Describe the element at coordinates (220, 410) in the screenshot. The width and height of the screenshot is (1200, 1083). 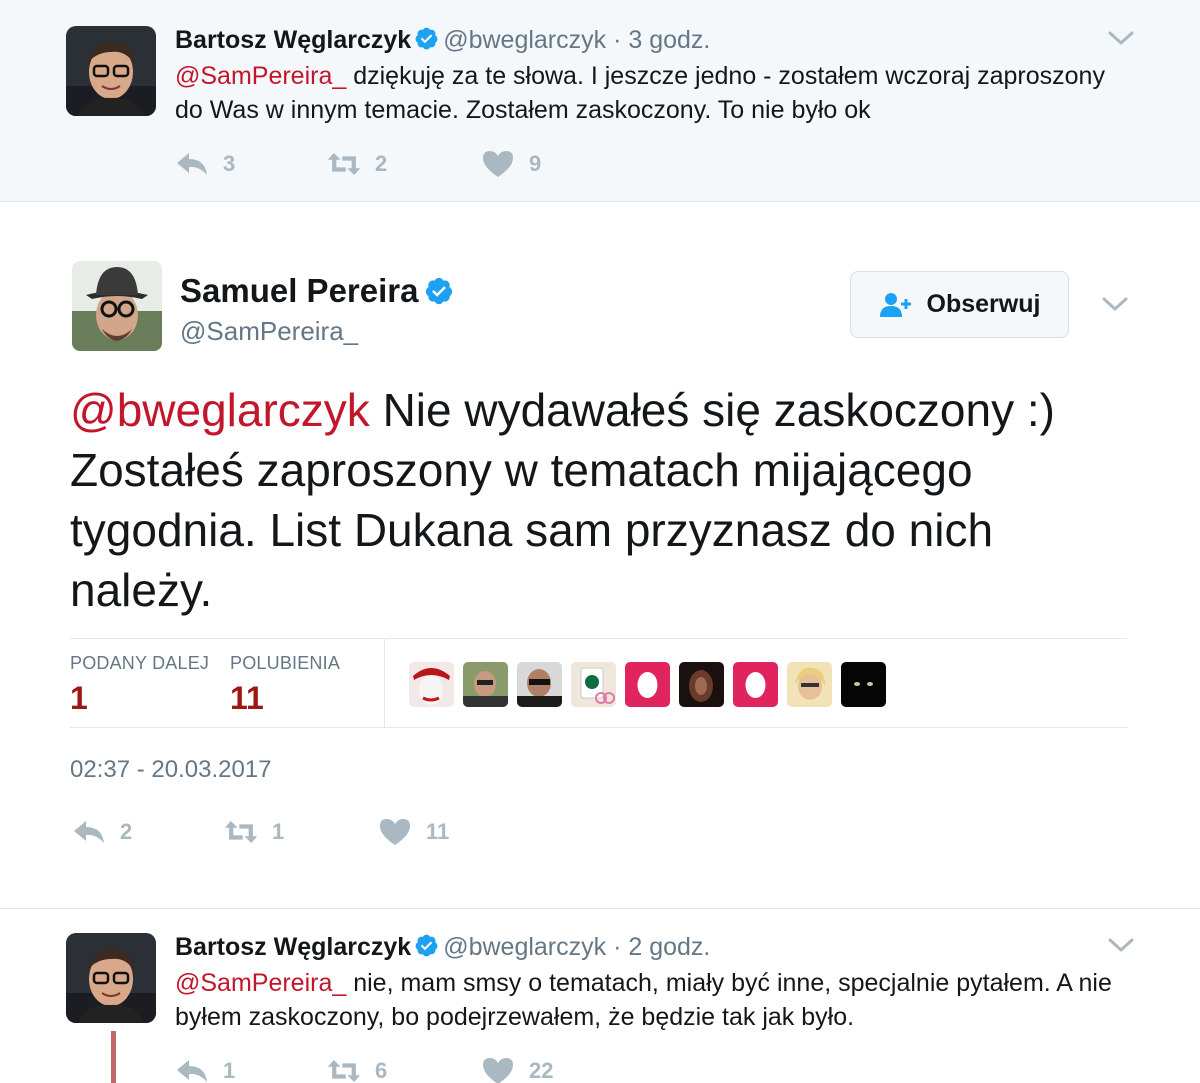
I see `mention-link: @bweglarczyk` at that location.